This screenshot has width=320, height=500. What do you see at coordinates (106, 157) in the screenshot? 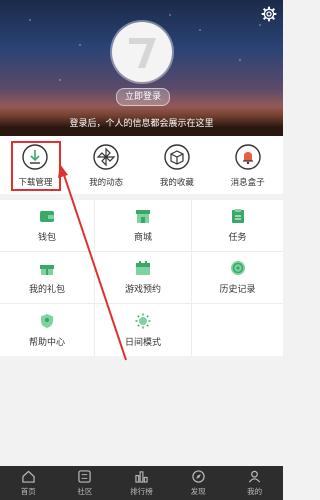
I see `pinwheel-icon` at bounding box center [106, 157].